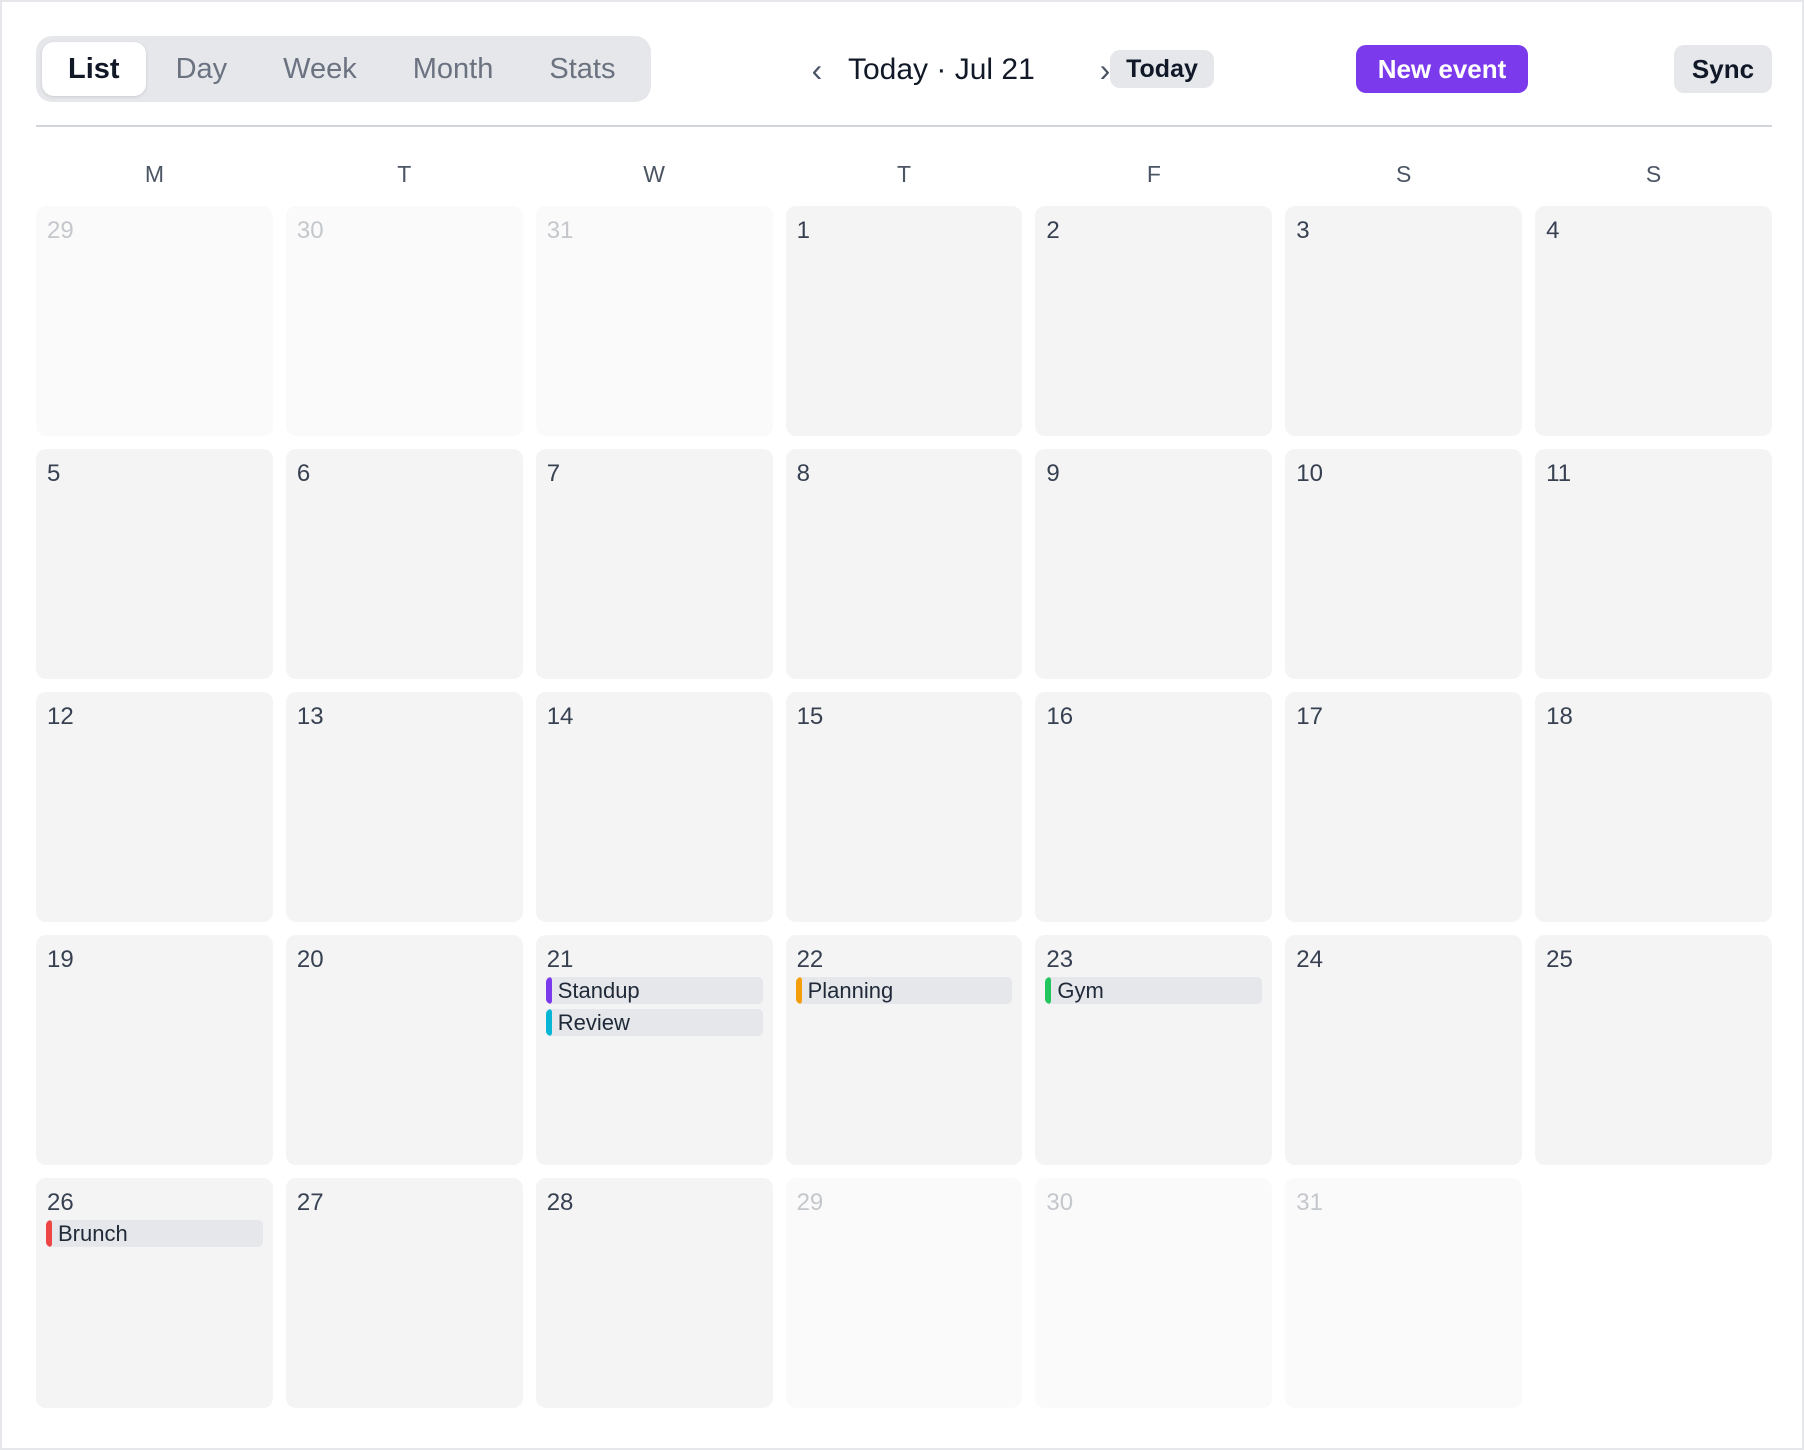 This screenshot has width=1804, height=1450. What do you see at coordinates (850, 990) in the screenshot?
I see `event-title: Planning` at bounding box center [850, 990].